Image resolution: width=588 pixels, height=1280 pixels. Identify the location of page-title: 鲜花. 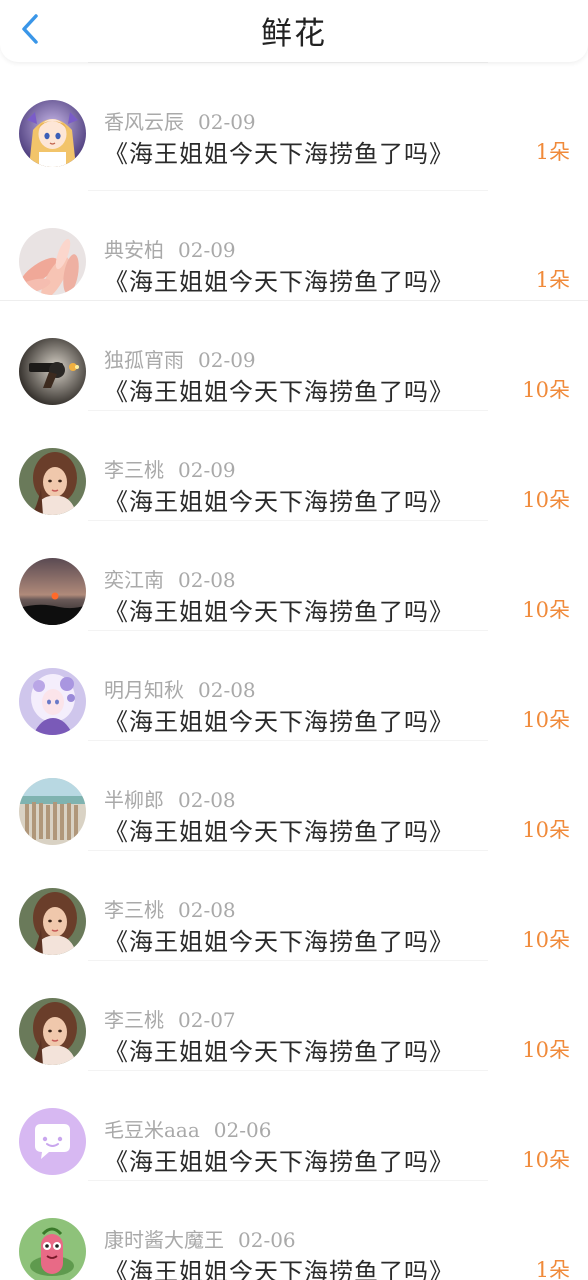
(294, 34).